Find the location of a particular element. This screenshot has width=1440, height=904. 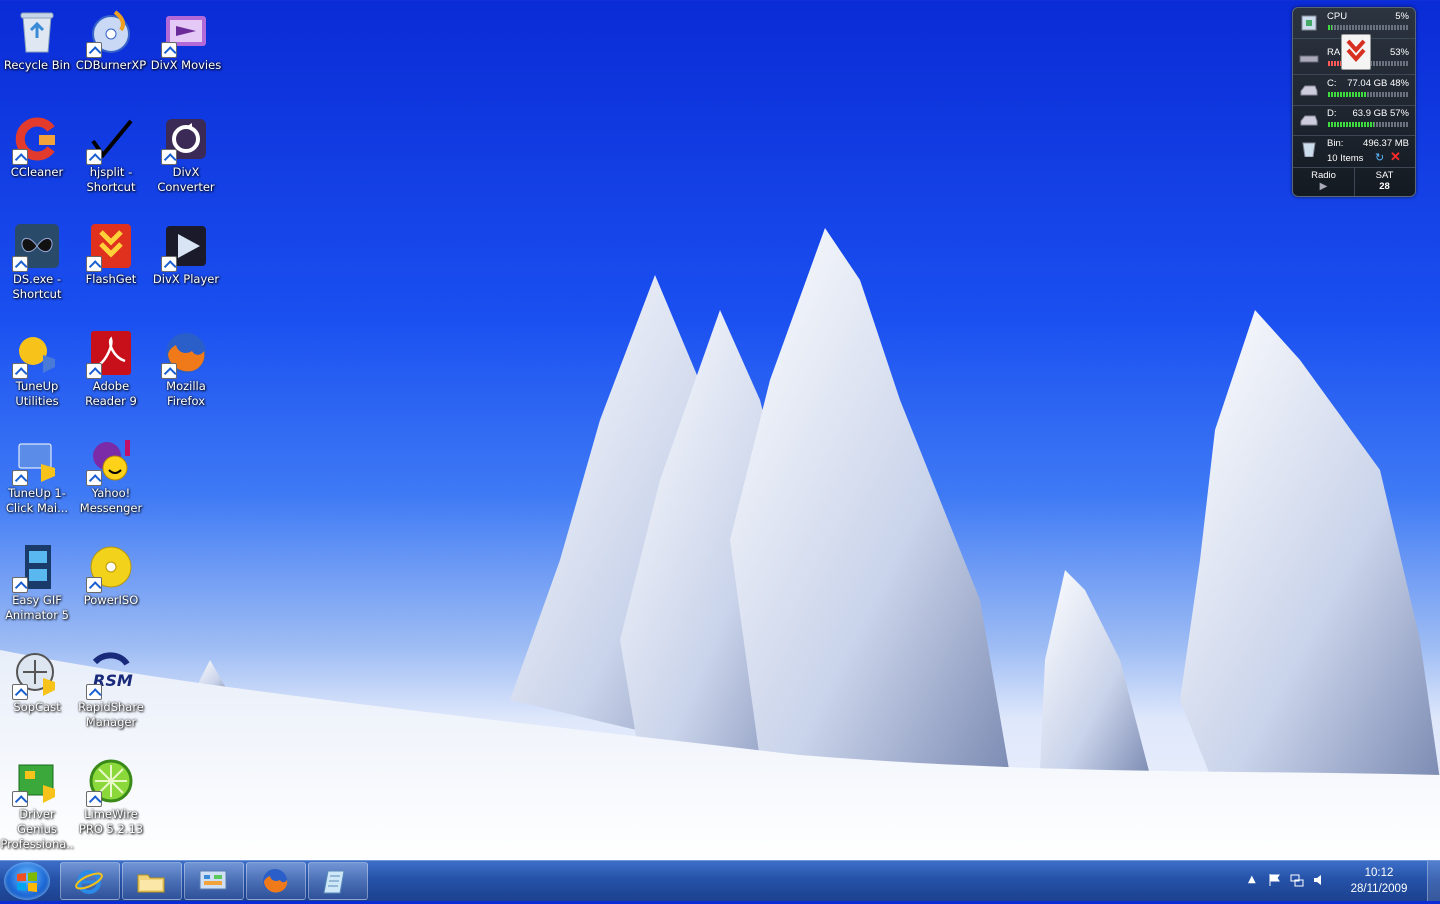

play-icon: ▶ is located at coordinates (1323, 187).